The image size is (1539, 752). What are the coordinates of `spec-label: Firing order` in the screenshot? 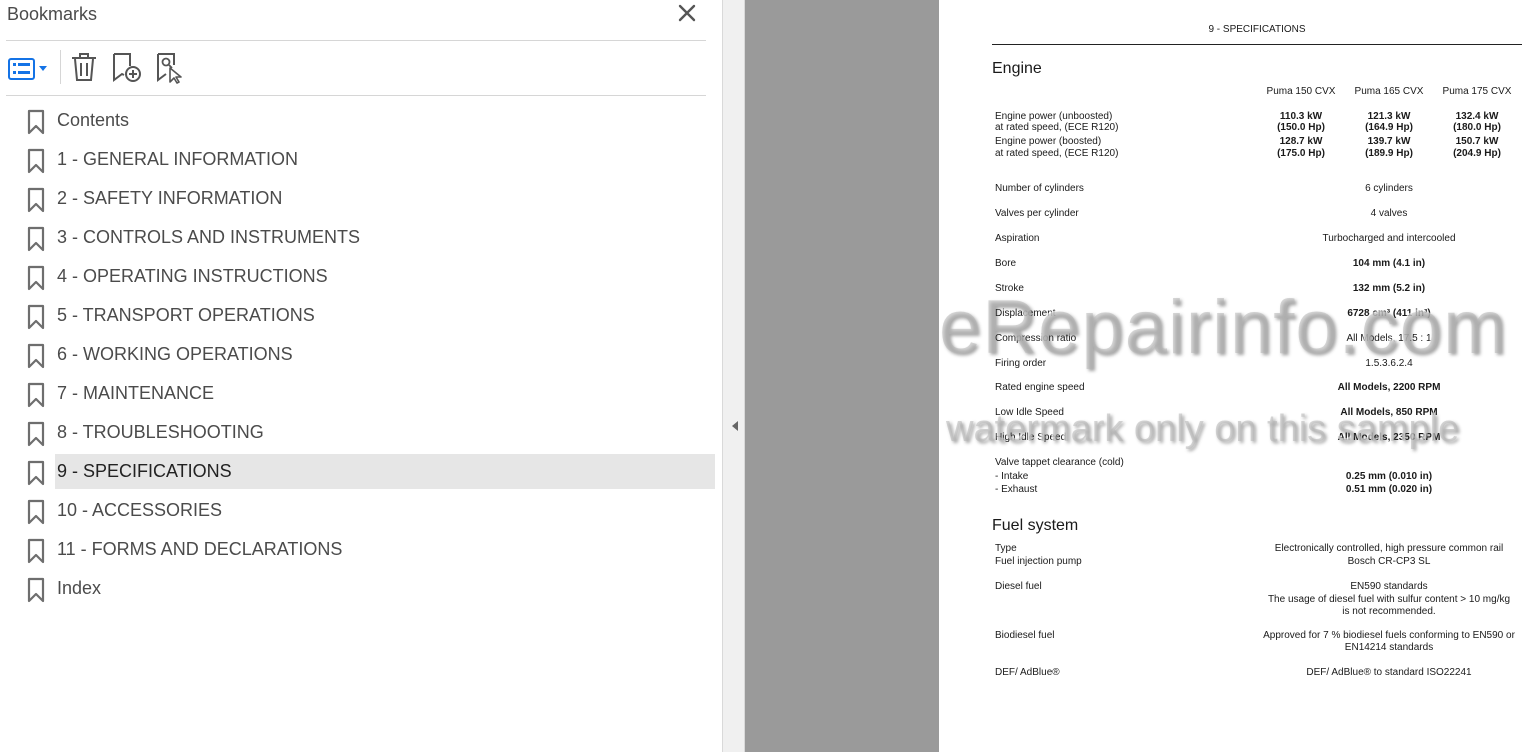 It's located at (1021, 363).